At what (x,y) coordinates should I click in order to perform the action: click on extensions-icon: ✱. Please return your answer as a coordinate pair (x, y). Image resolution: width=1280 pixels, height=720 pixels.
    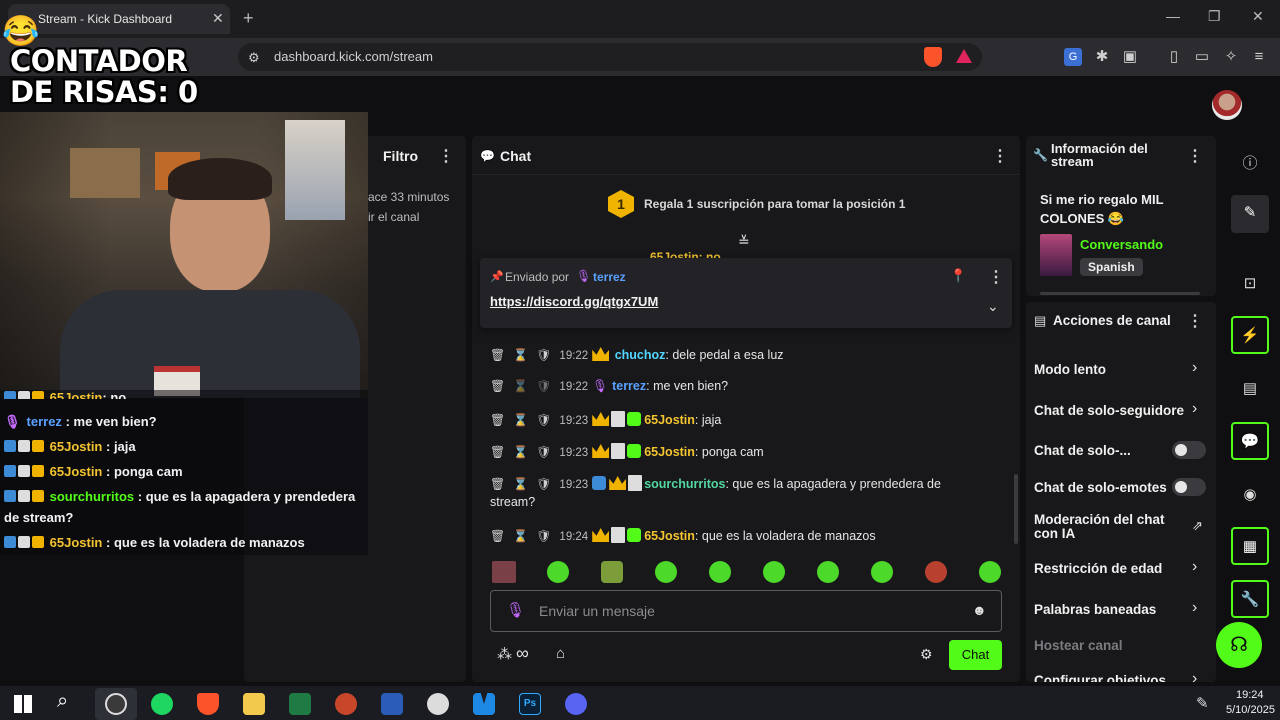
    Looking at the image, I should click on (1102, 57).